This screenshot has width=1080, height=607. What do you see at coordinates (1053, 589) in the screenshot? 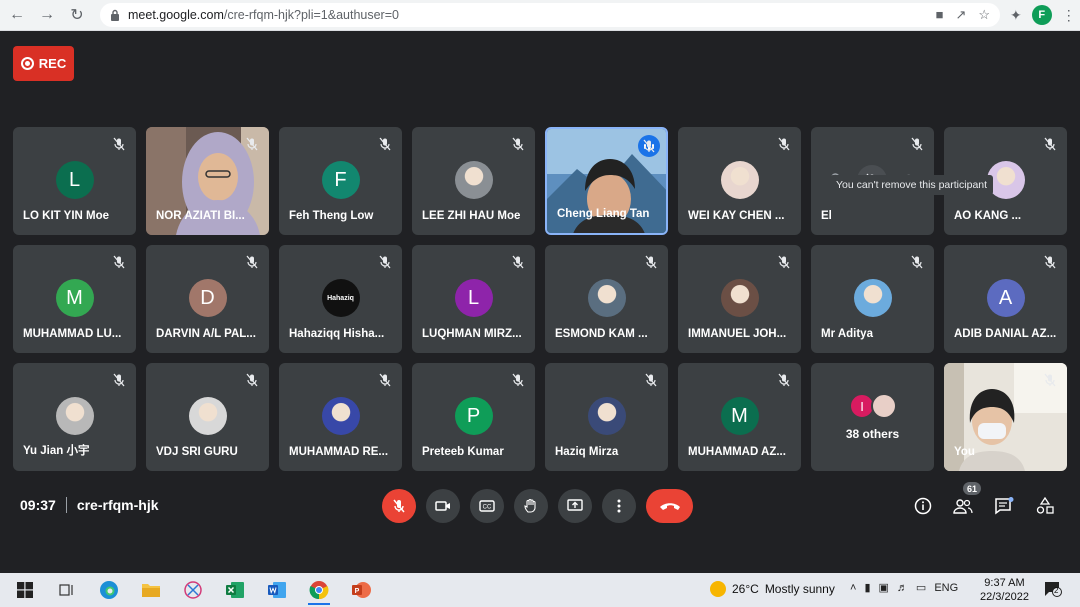
I see `notification-center: 2` at bounding box center [1053, 589].